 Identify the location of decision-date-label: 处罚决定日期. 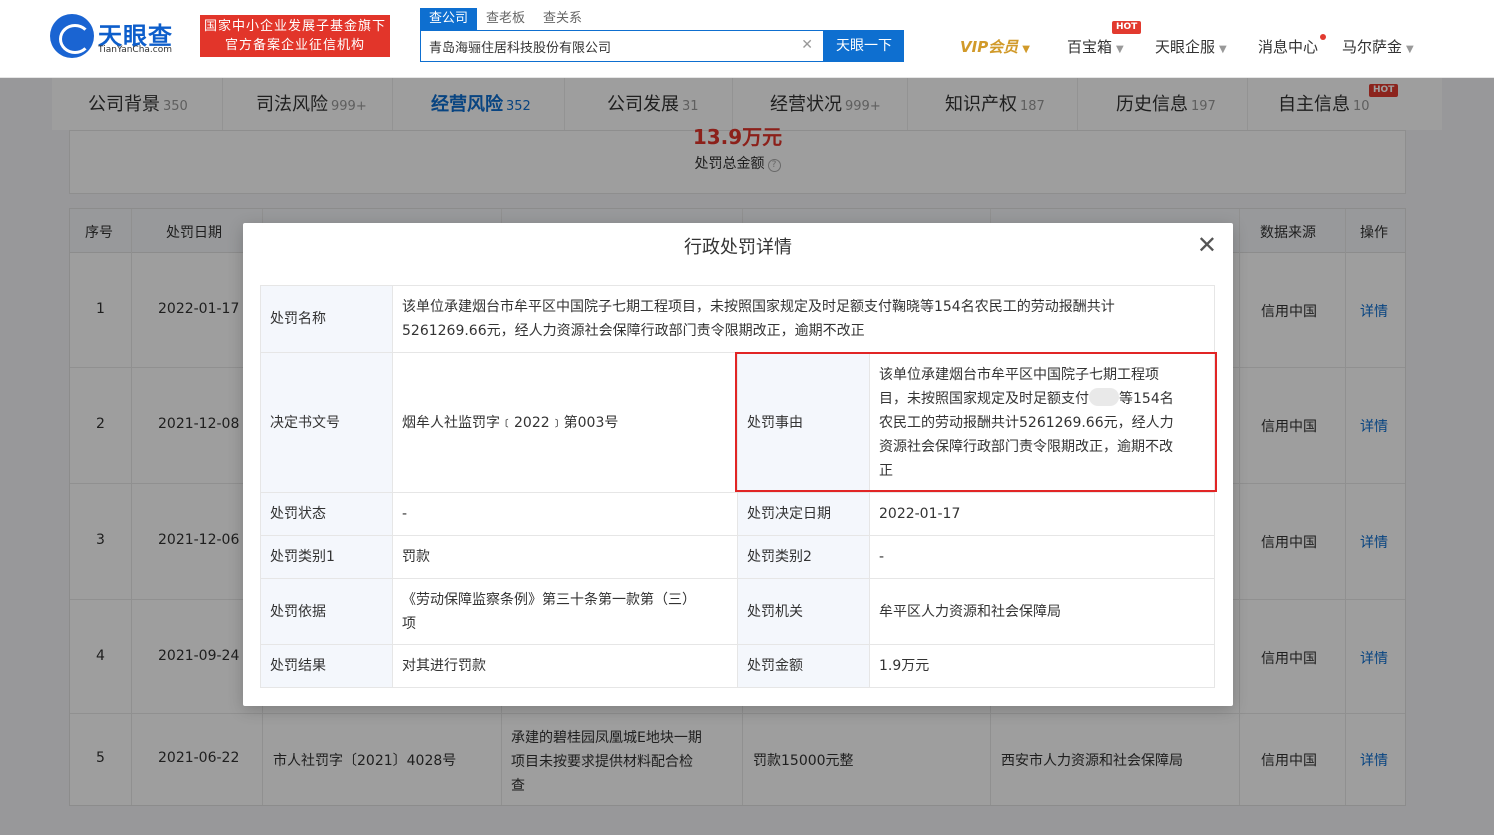
(803, 514).